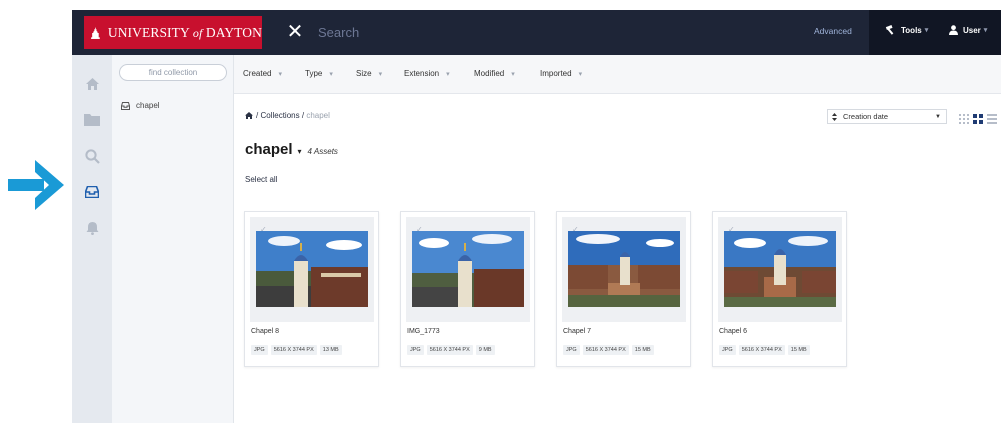 This screenshot has width=1001, height=423. What do you see at coordinates (295, 32) in the screenshot?
I see `close-icon: ✕` at bounding box center [295, 32].